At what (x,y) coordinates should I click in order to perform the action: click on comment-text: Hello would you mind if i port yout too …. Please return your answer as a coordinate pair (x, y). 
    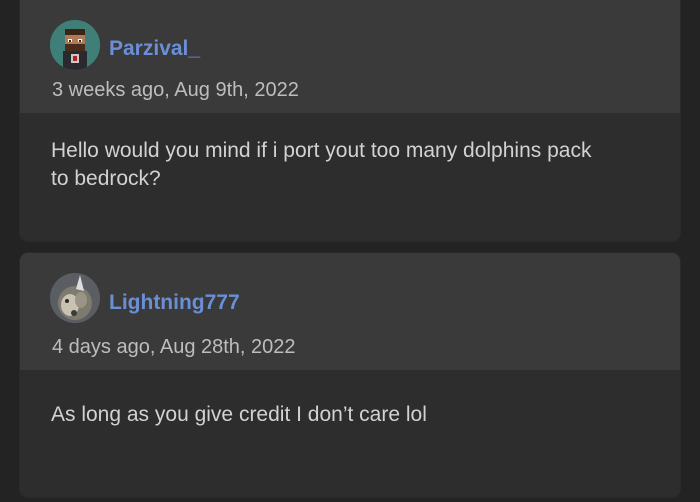
    Looking at the image, I should click on (321, 164).